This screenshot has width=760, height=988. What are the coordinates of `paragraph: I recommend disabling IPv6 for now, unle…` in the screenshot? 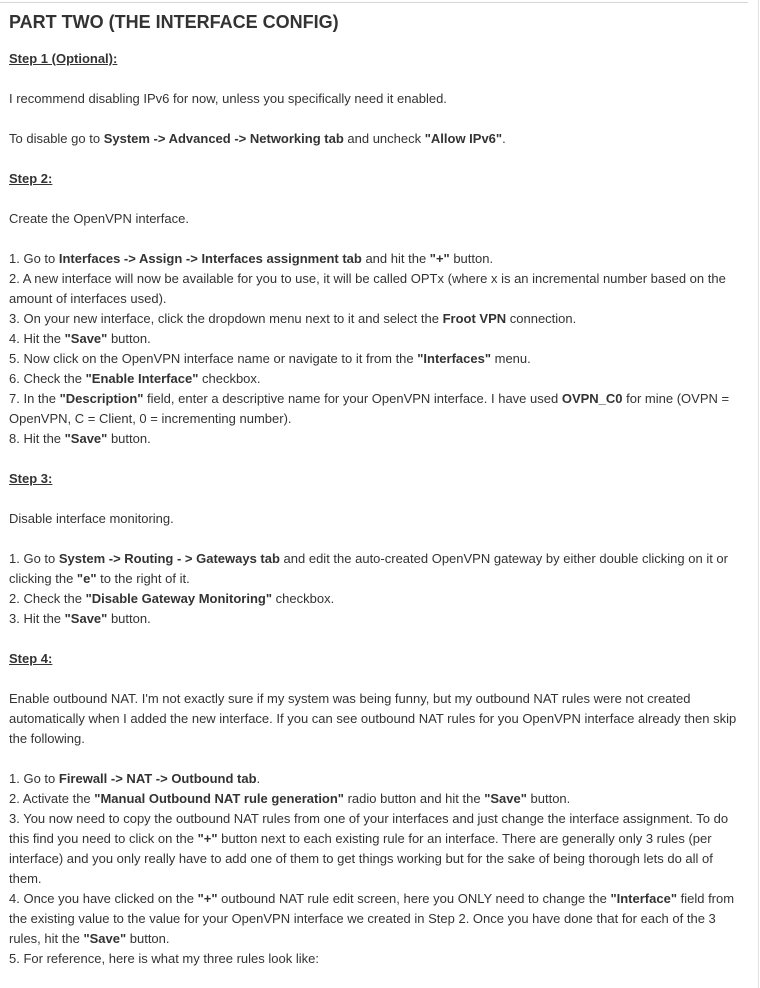 It's located at (377, 99).